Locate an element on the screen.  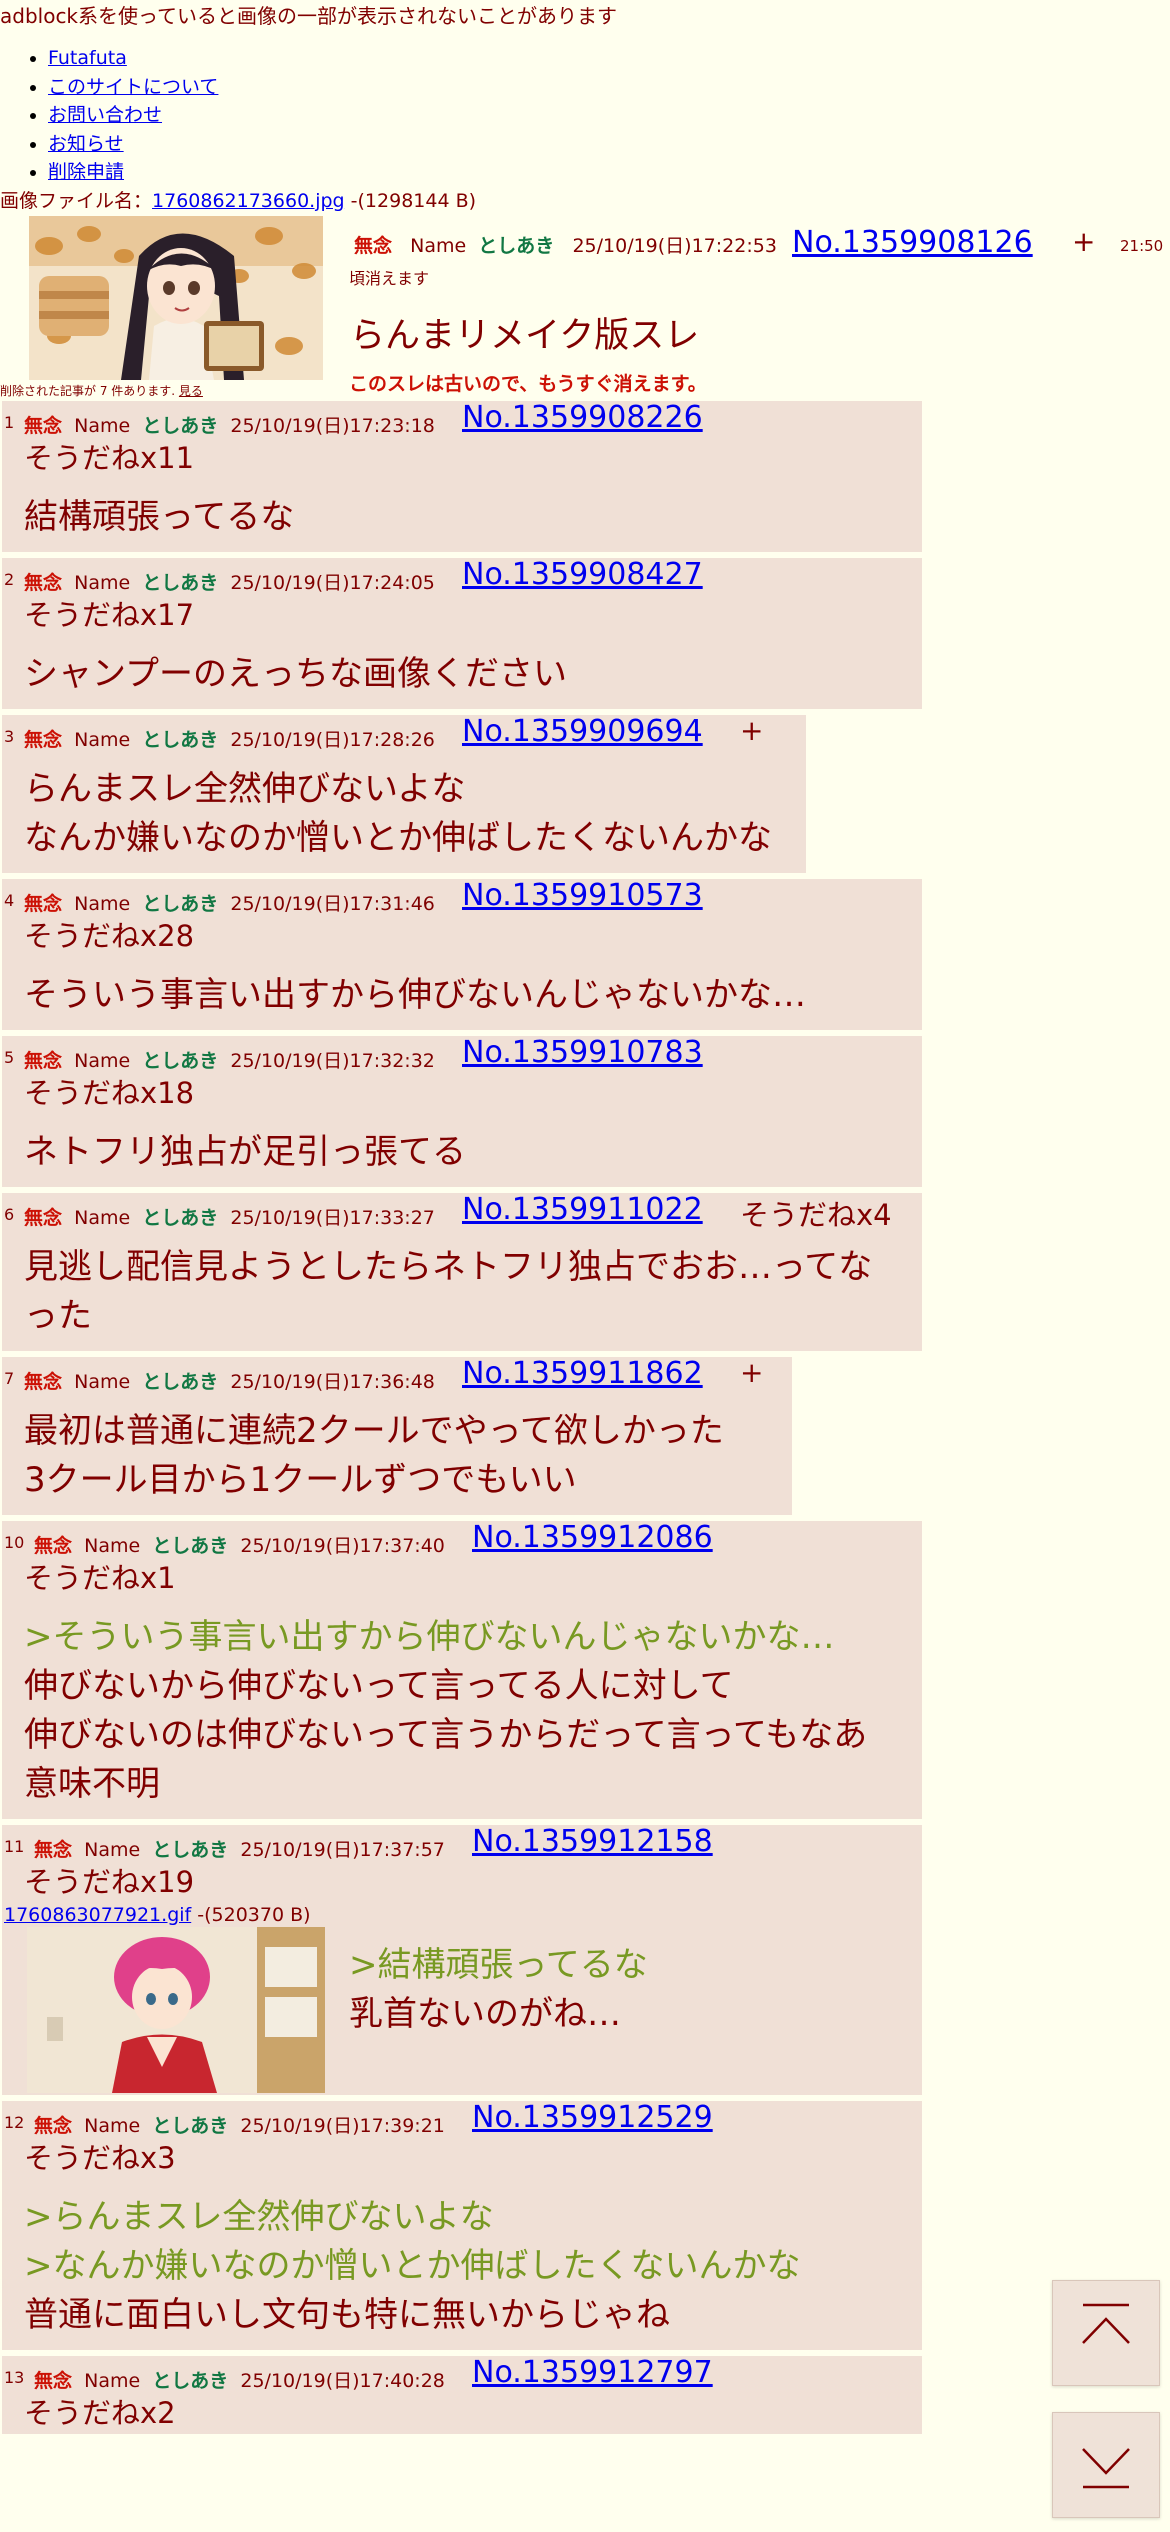
reply-index: 10 is located at coordinates (14, 1542).